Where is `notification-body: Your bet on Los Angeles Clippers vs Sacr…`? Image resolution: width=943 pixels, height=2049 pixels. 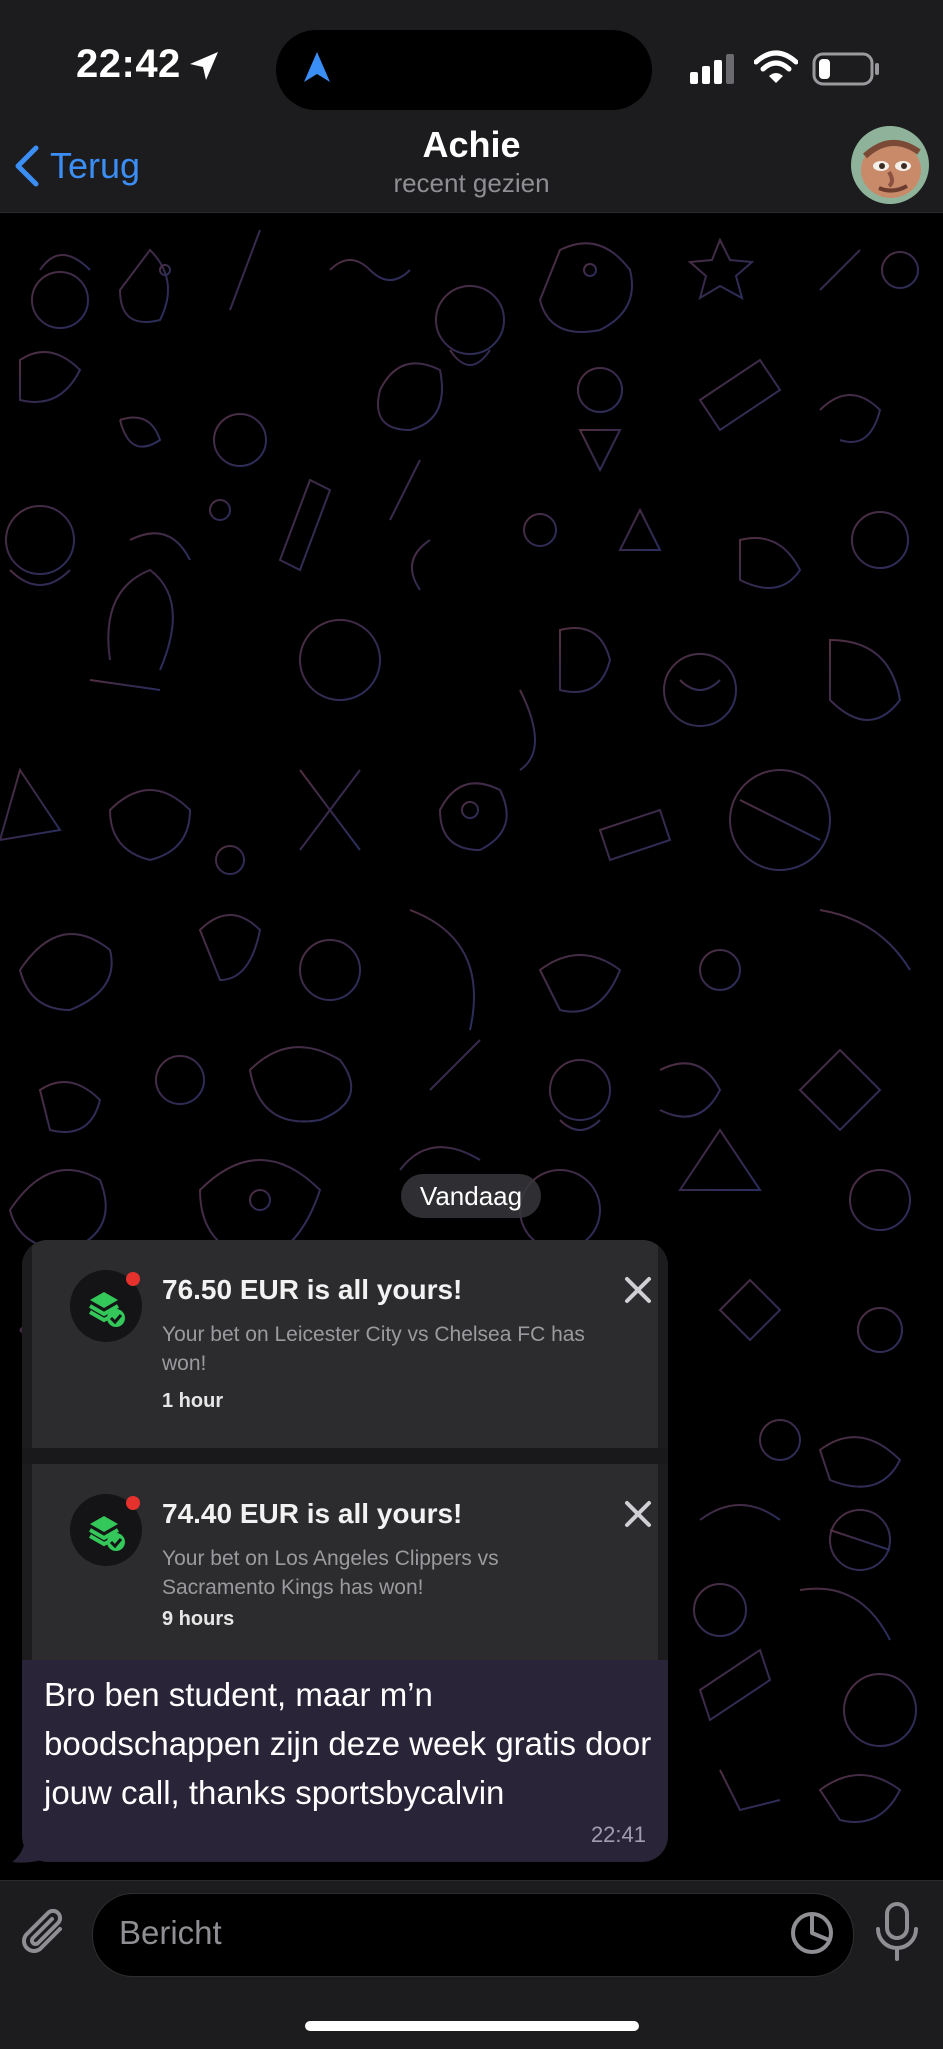
notification-body: Your bet on Los Angeles Clippers vs Sacr… is located at coordinates (330, 1573).